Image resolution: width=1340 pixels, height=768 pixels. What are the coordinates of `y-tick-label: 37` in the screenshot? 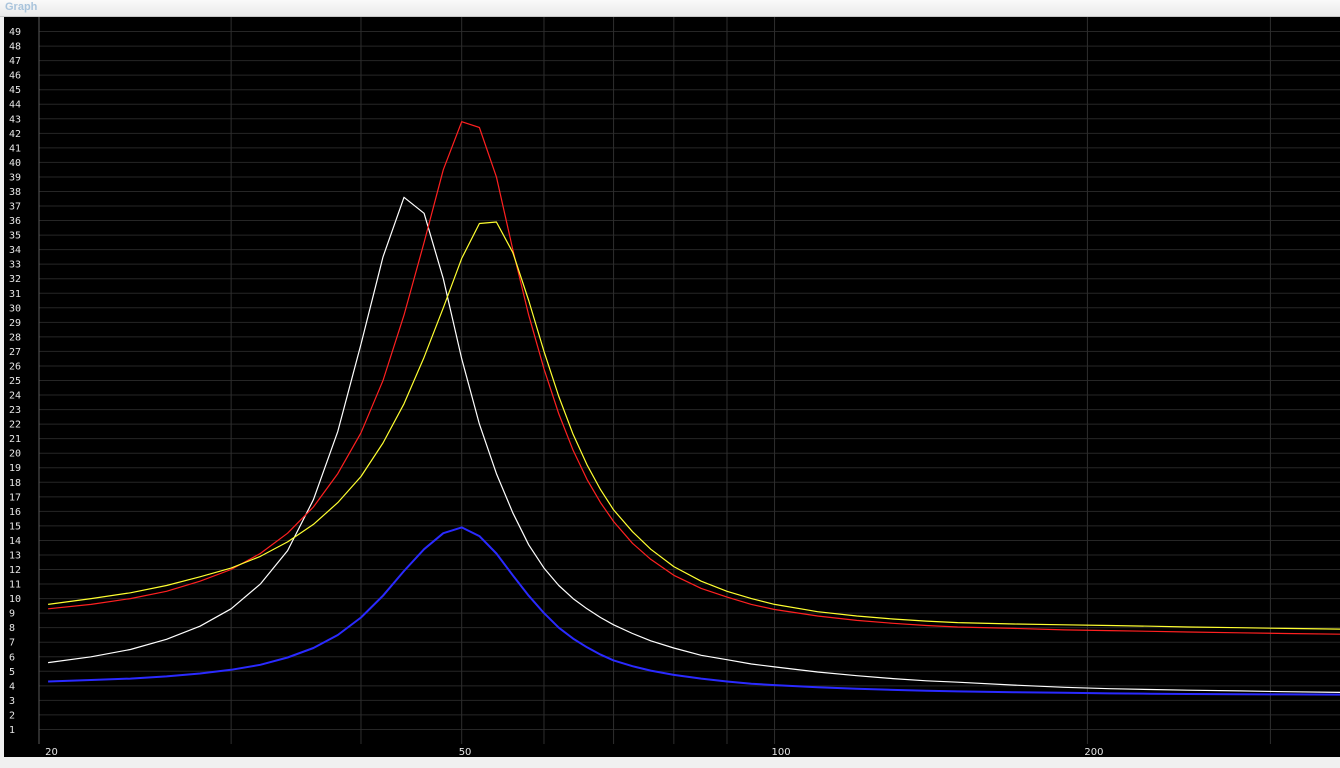 It's located at (15, 207).